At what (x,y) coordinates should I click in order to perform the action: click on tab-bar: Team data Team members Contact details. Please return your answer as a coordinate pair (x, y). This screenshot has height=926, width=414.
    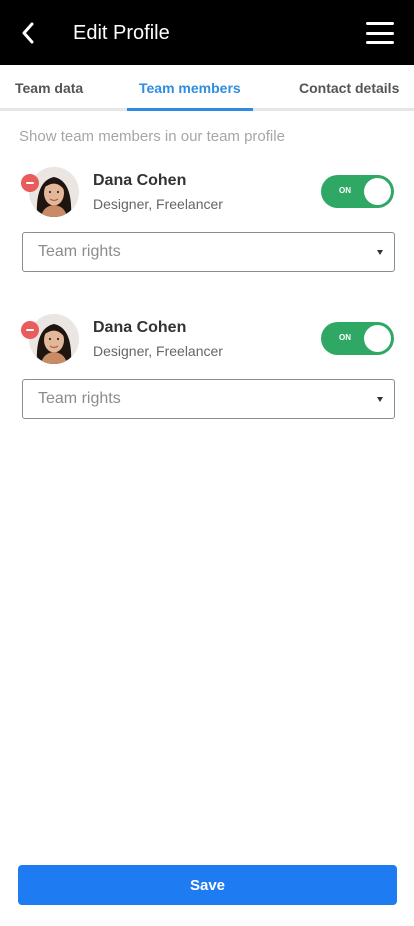
    Looking at the image, I should click on (207, 88).